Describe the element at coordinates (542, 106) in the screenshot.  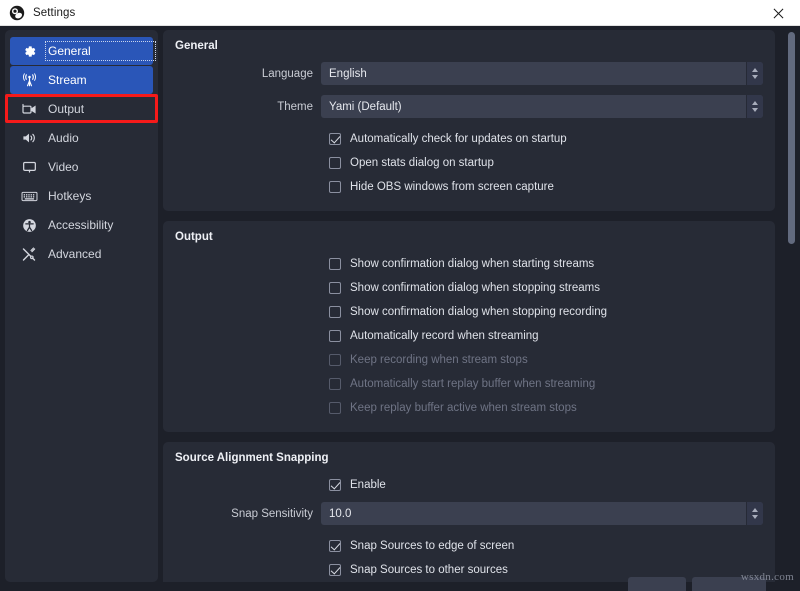
I see `theme-select: Yami (Default)` at that location.